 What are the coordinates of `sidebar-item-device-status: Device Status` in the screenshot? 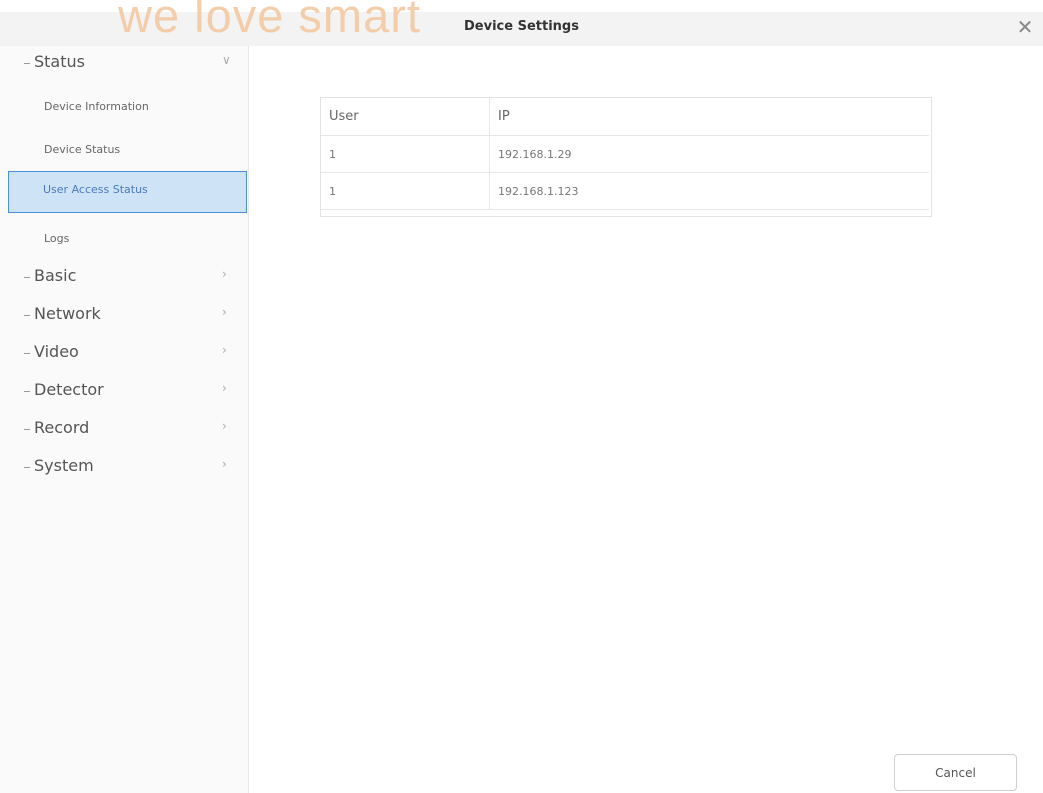 It's located at (128, 150).